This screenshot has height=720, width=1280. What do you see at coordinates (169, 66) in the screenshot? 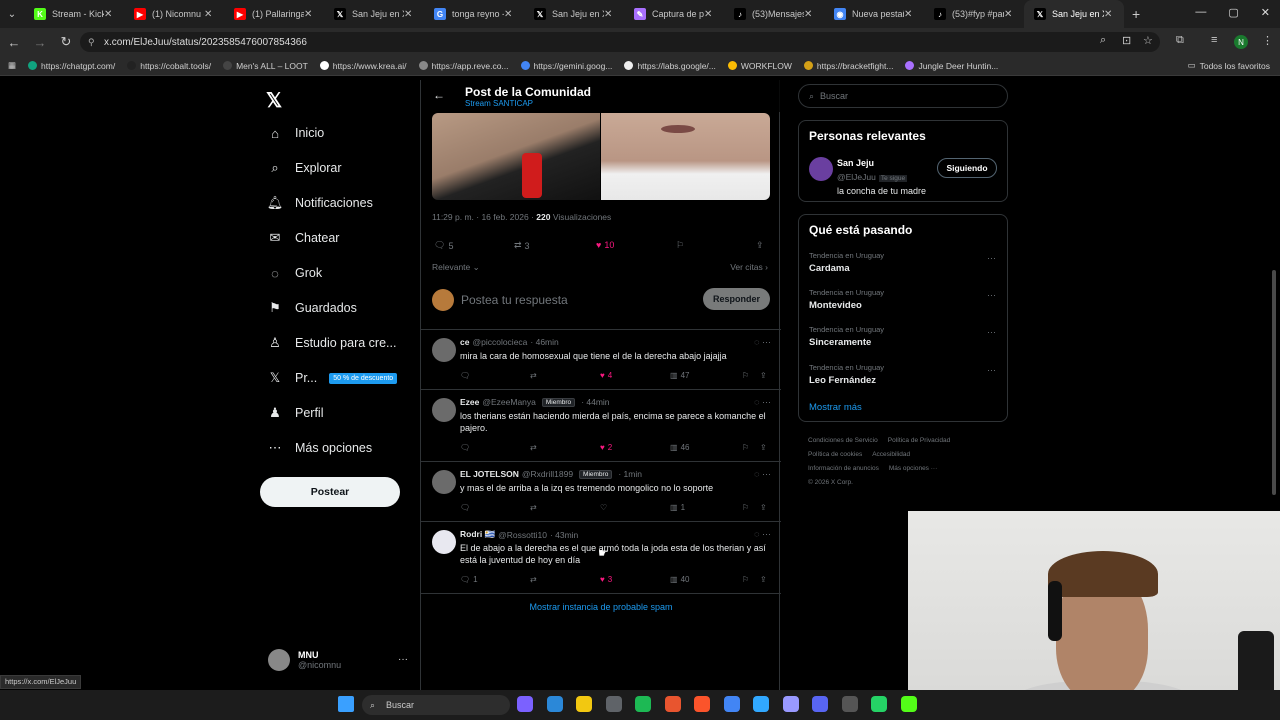
I see `bookmark-item: https://cobalt.tools/` at bounding box center [169, 66].